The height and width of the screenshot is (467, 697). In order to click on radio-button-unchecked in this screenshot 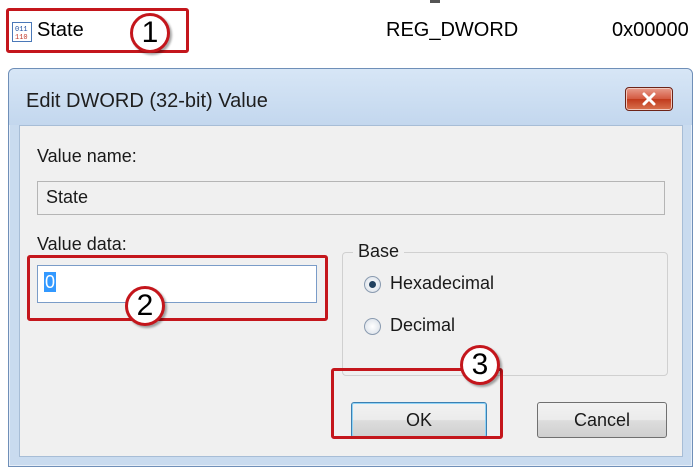, I will do `click(372, 326)`.